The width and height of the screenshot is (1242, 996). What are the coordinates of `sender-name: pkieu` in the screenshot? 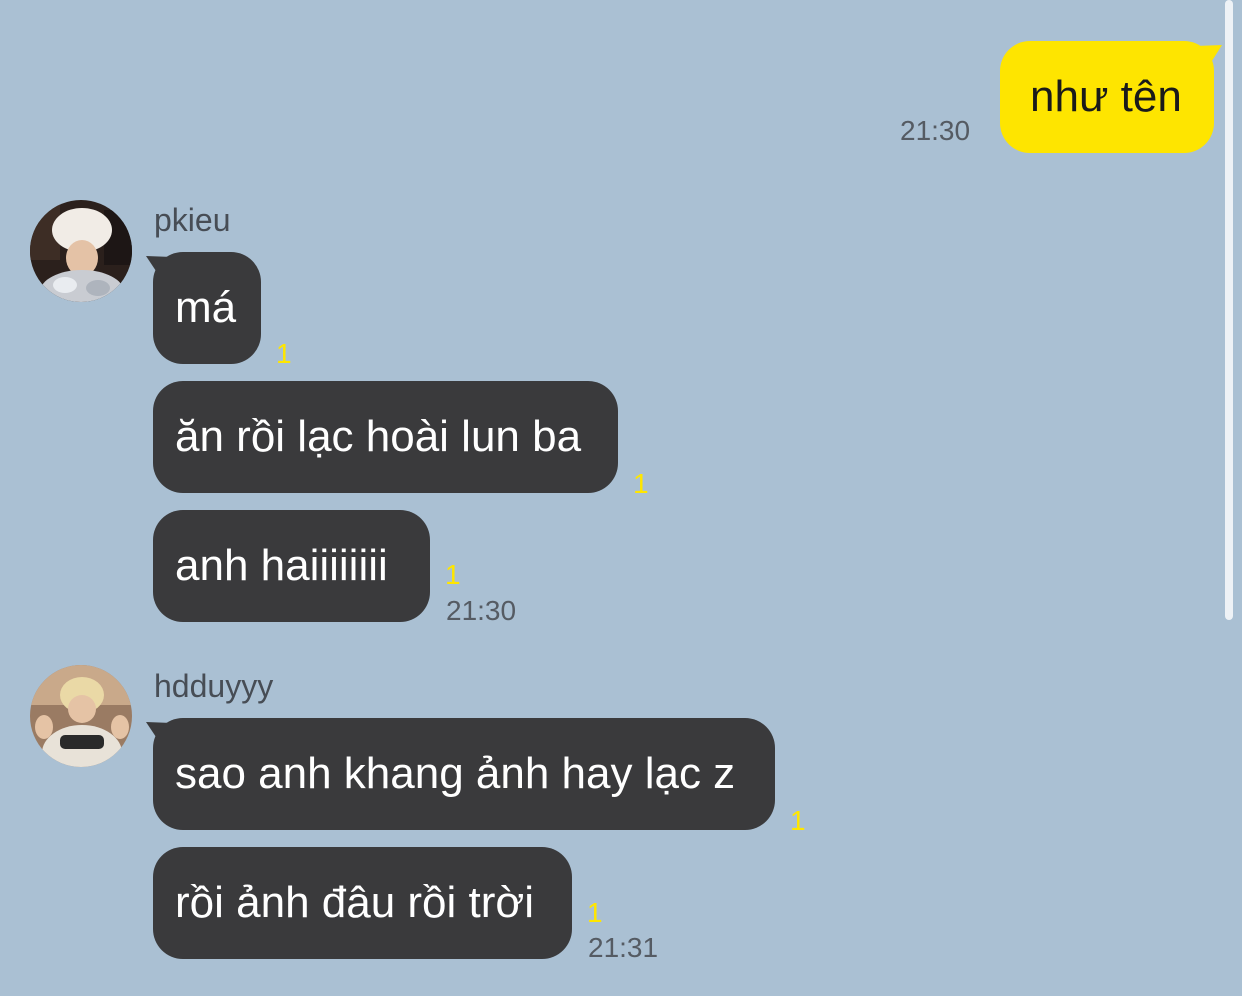 It's located at (192, 220).